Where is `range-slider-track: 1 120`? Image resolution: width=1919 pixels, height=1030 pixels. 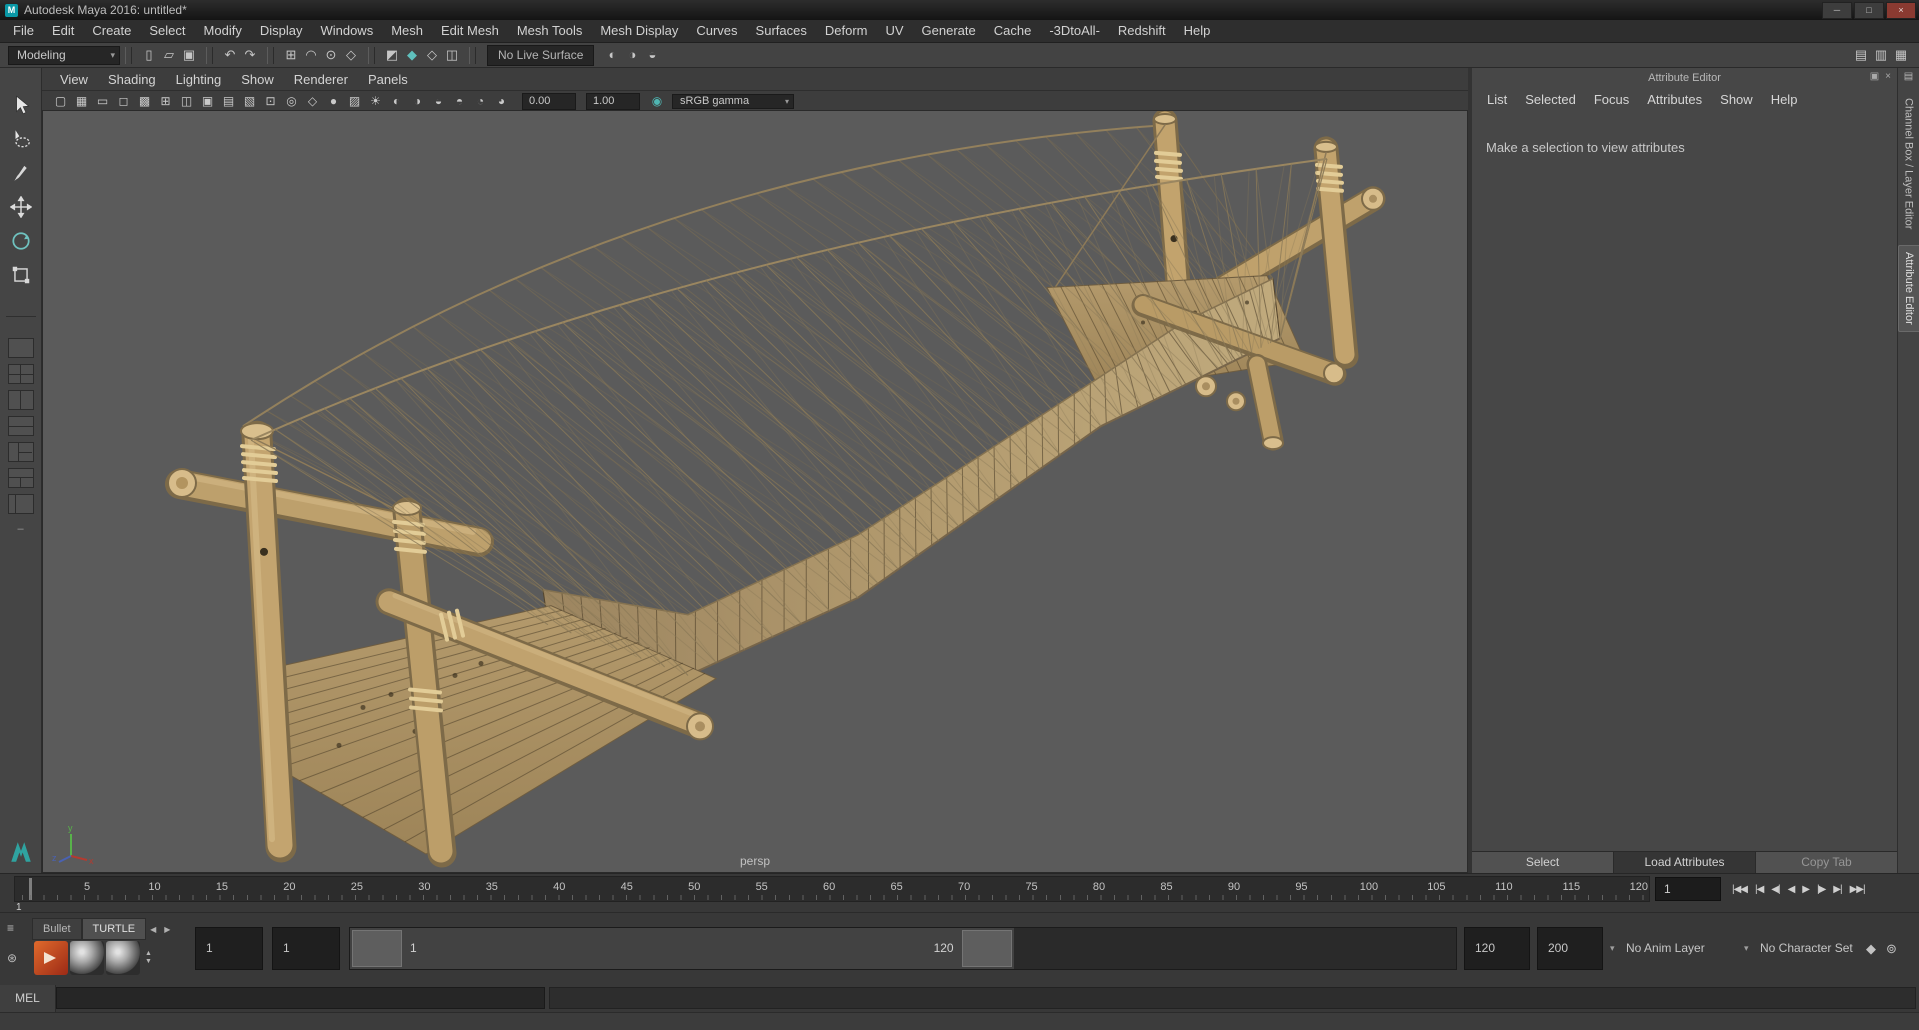 range-slider-track: 1 120 is located at coordinates (903, 948).